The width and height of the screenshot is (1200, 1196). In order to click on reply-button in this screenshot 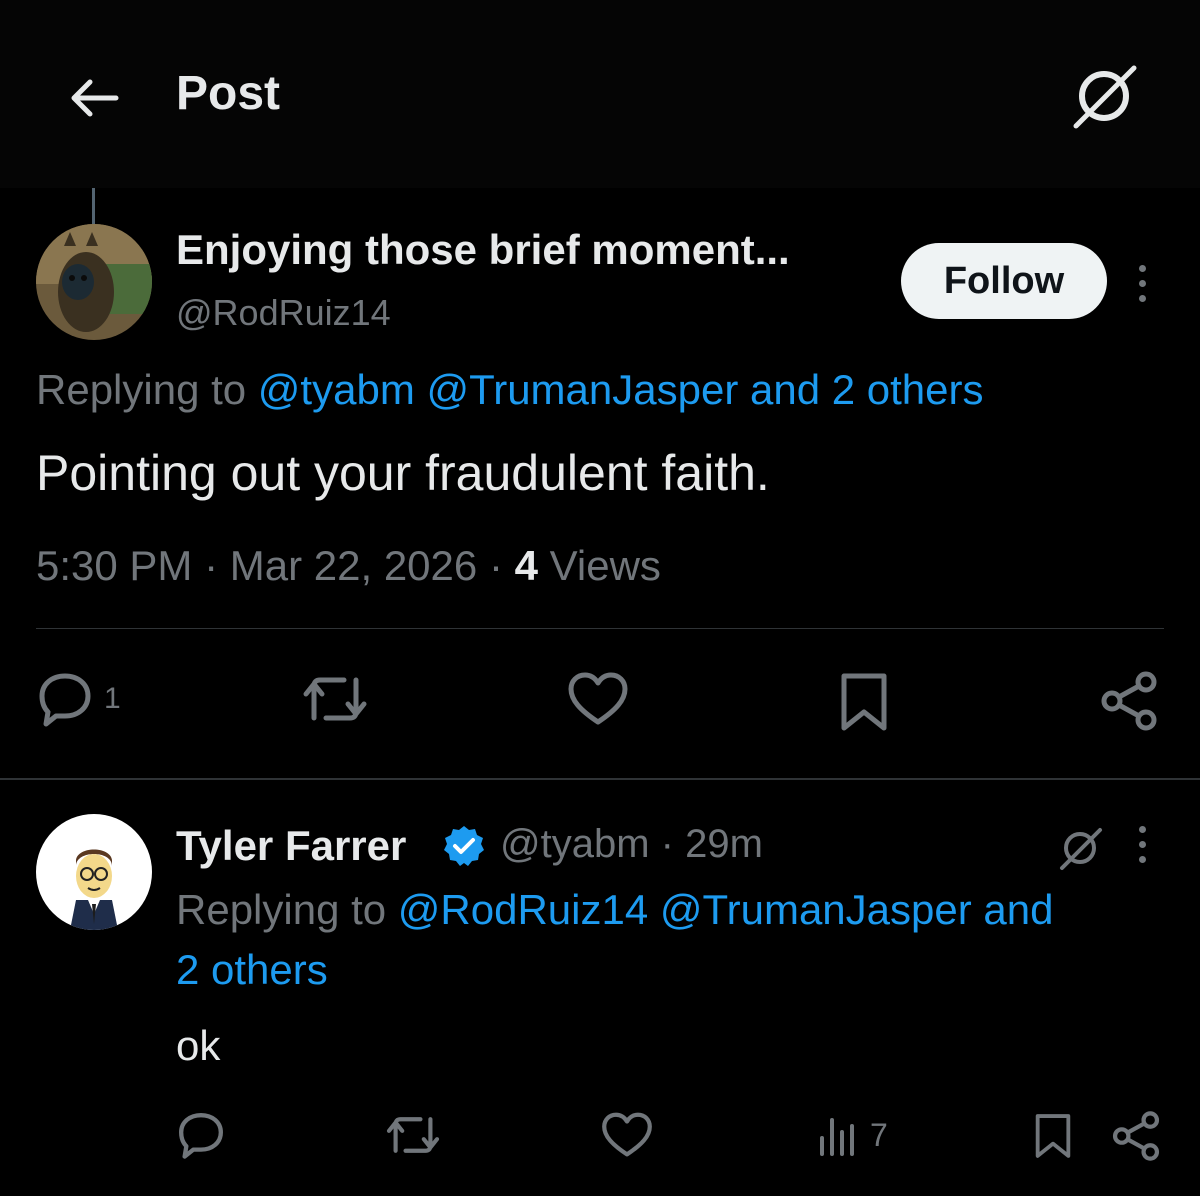, I will do `click(201, 1135)`.